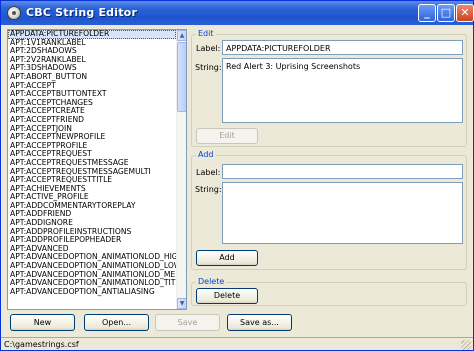 The image size is (474, 351). I want to click on close-button: ✕, so click(465, 13).